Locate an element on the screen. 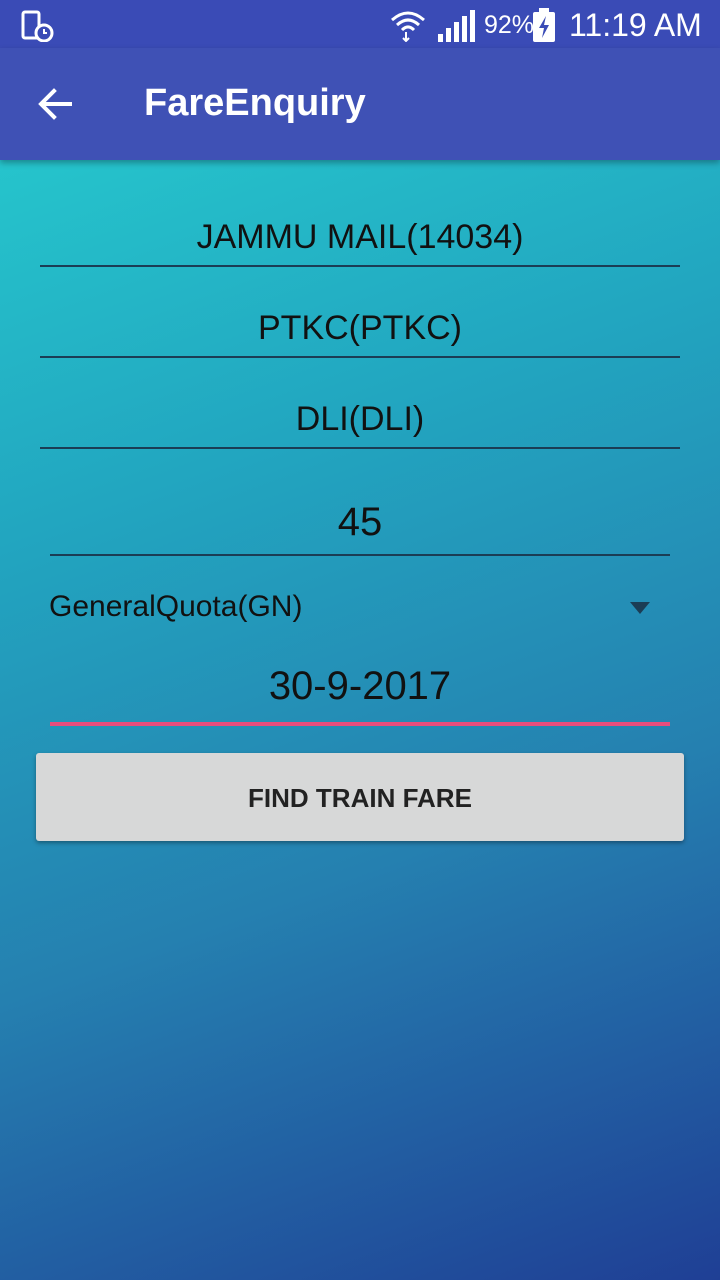 This screenshot has width=720, height=1280. back-arrow-icon is located at coordinates (56, 104).